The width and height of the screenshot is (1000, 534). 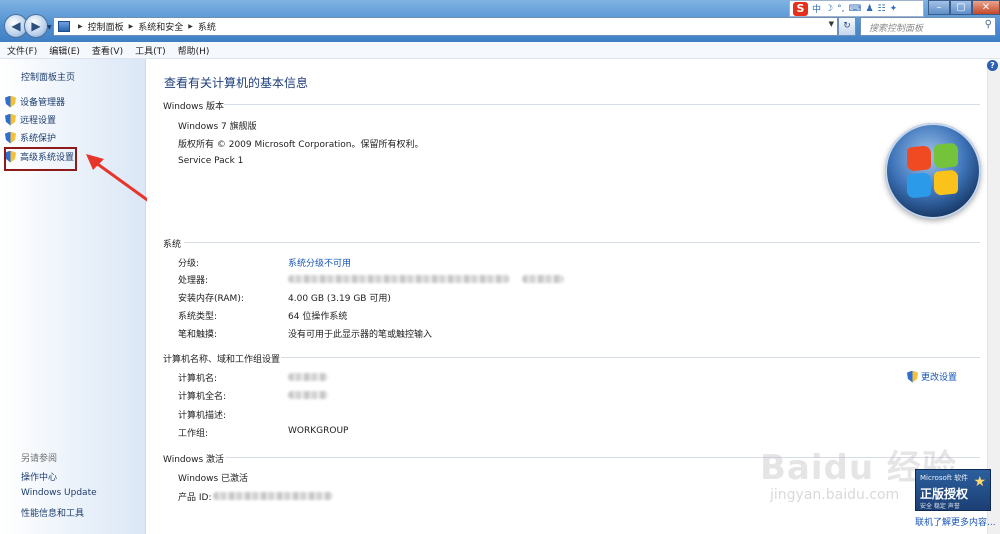 I want to click on processor-label: 处理器:, so click(x=193, y=281).